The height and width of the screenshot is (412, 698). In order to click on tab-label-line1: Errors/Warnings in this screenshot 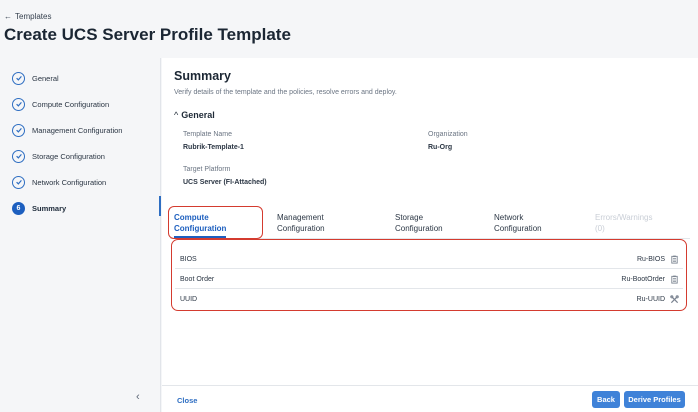, I will do `click(624, 217)`.